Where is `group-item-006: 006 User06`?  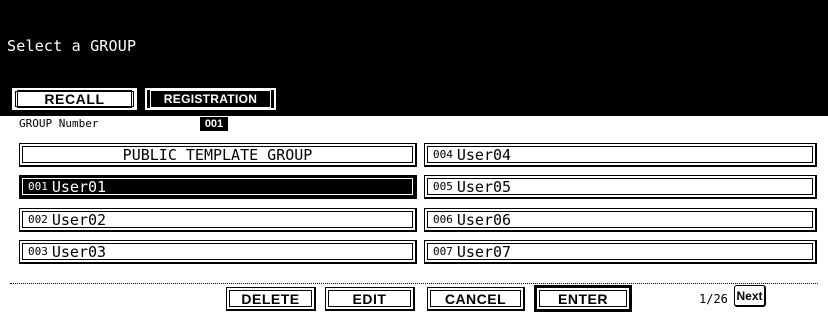
group-item-006: 006 User06 is located at coordinates (620, 220).